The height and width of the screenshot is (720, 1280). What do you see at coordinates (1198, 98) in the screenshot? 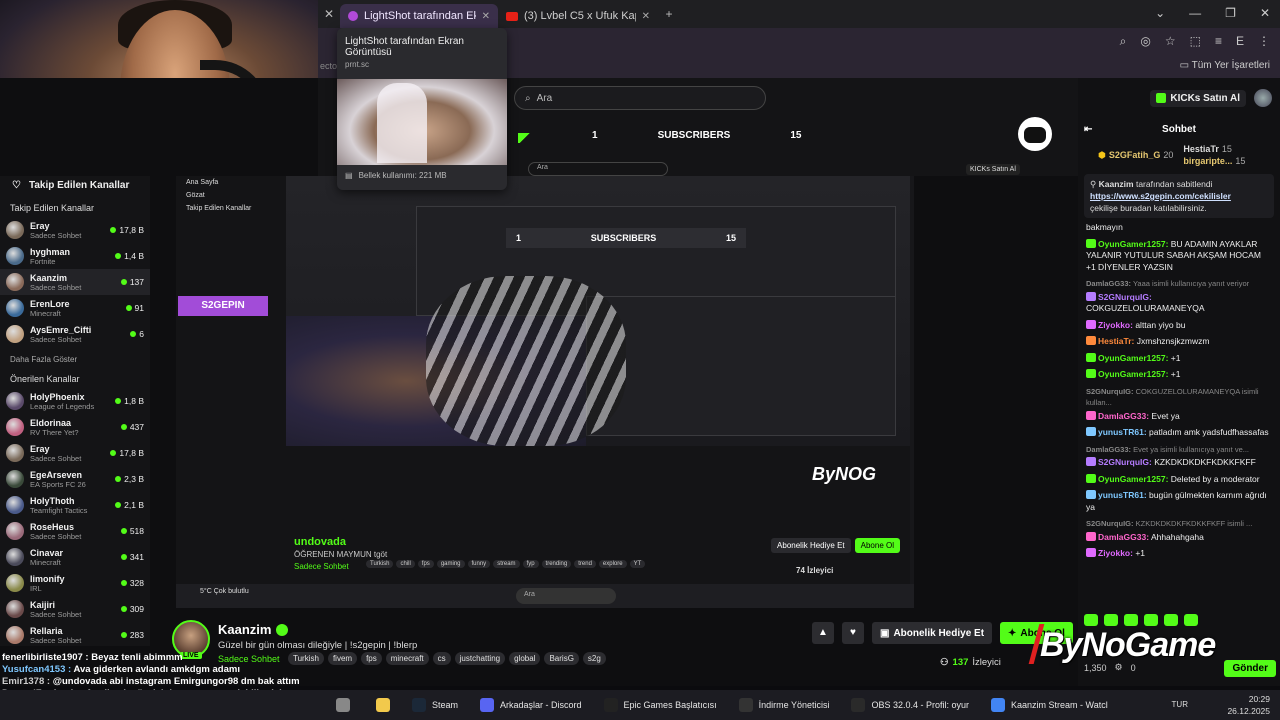
I see `buy-kicks-button: KICKs Satın Al` at bounding box center [1198, 98].